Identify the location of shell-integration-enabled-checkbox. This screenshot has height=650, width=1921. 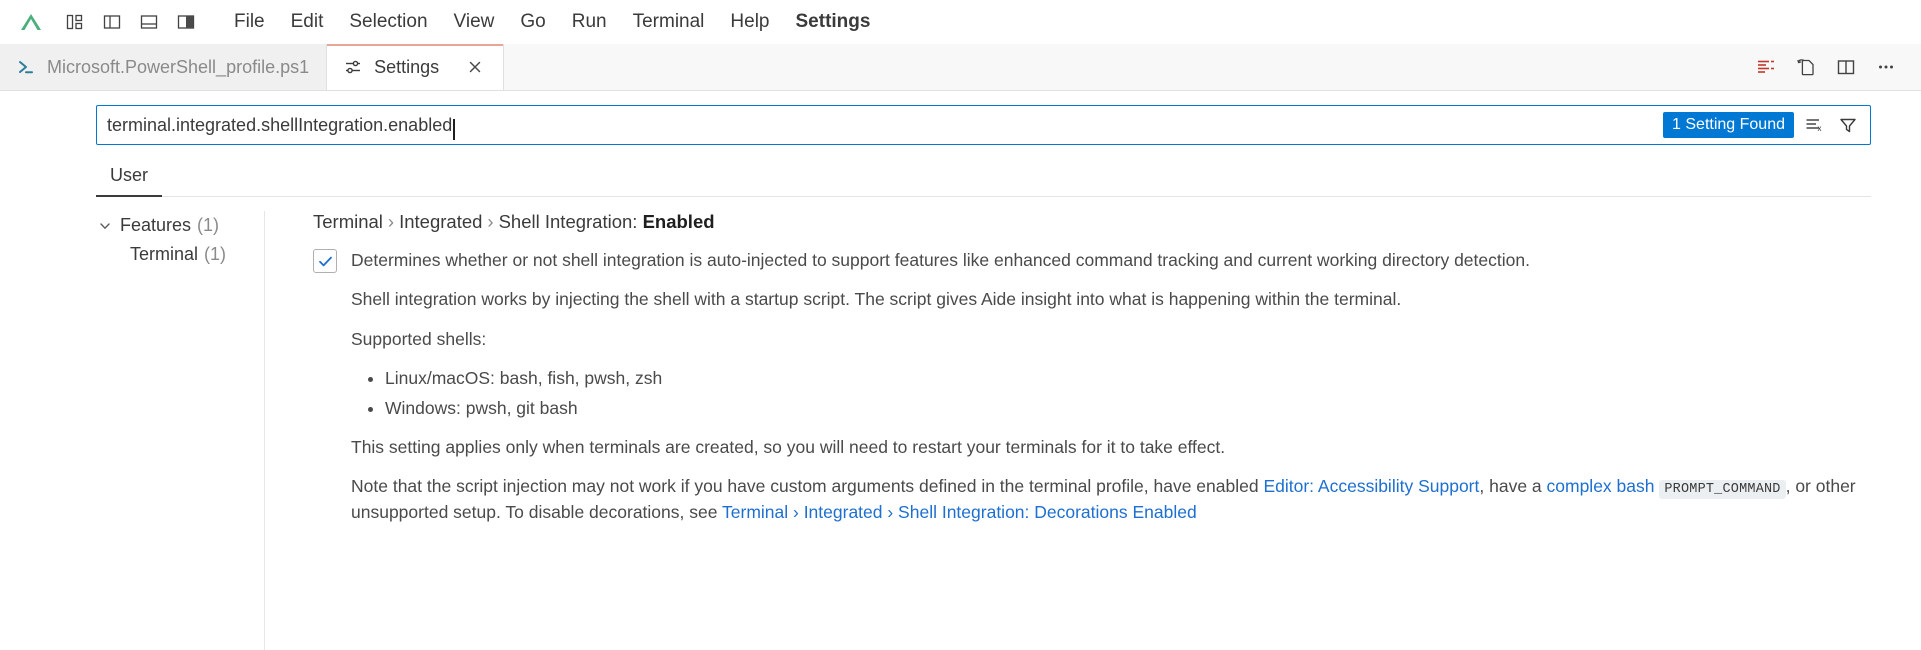
(325, 261).